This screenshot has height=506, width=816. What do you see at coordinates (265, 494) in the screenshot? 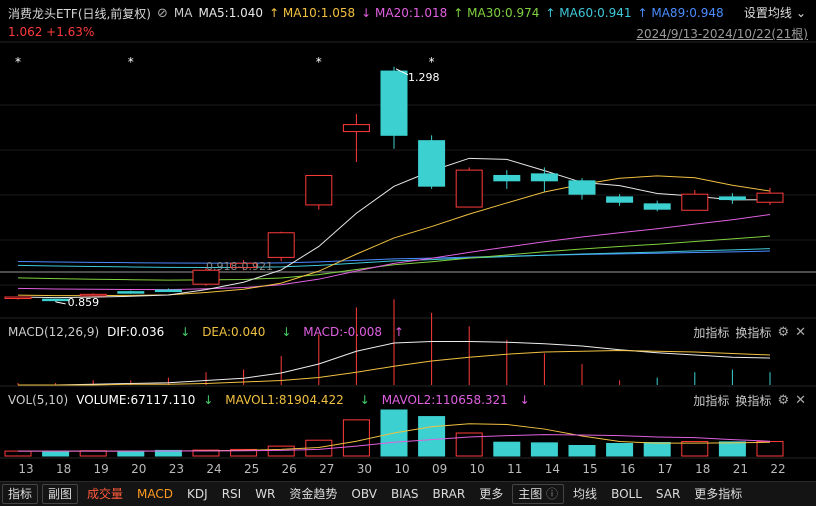
I see `tab-6: WR` at bounding box center [265, 494].